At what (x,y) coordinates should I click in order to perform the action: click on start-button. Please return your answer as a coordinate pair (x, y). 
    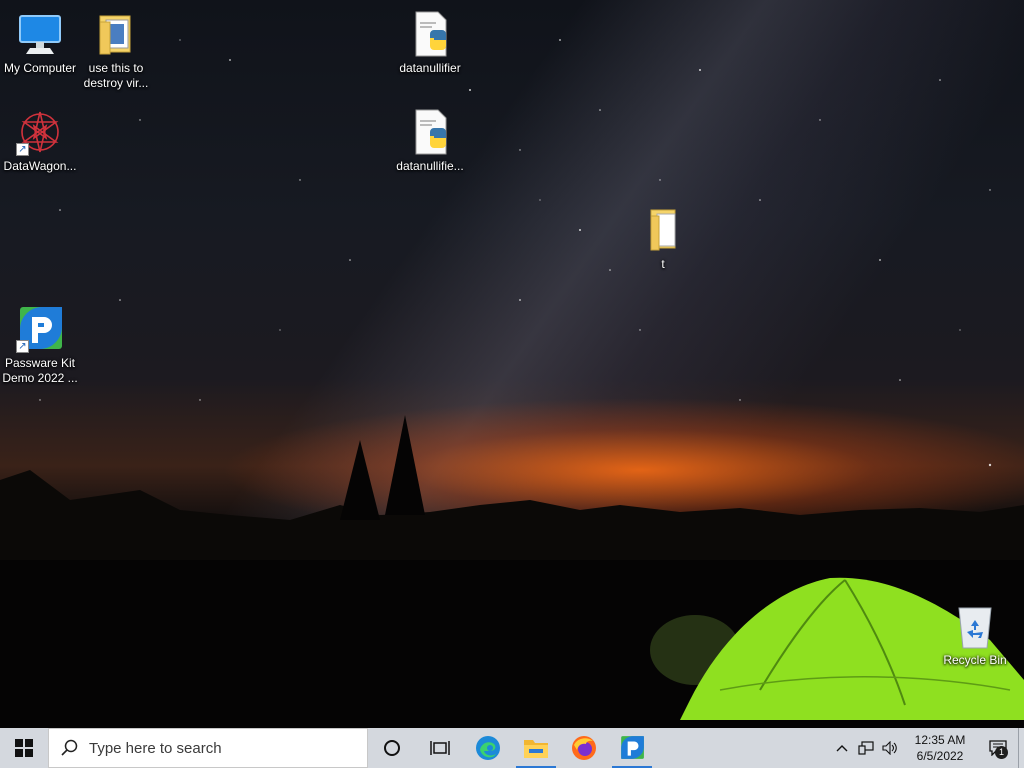
    Looking at the image, I should click on (24, 748).